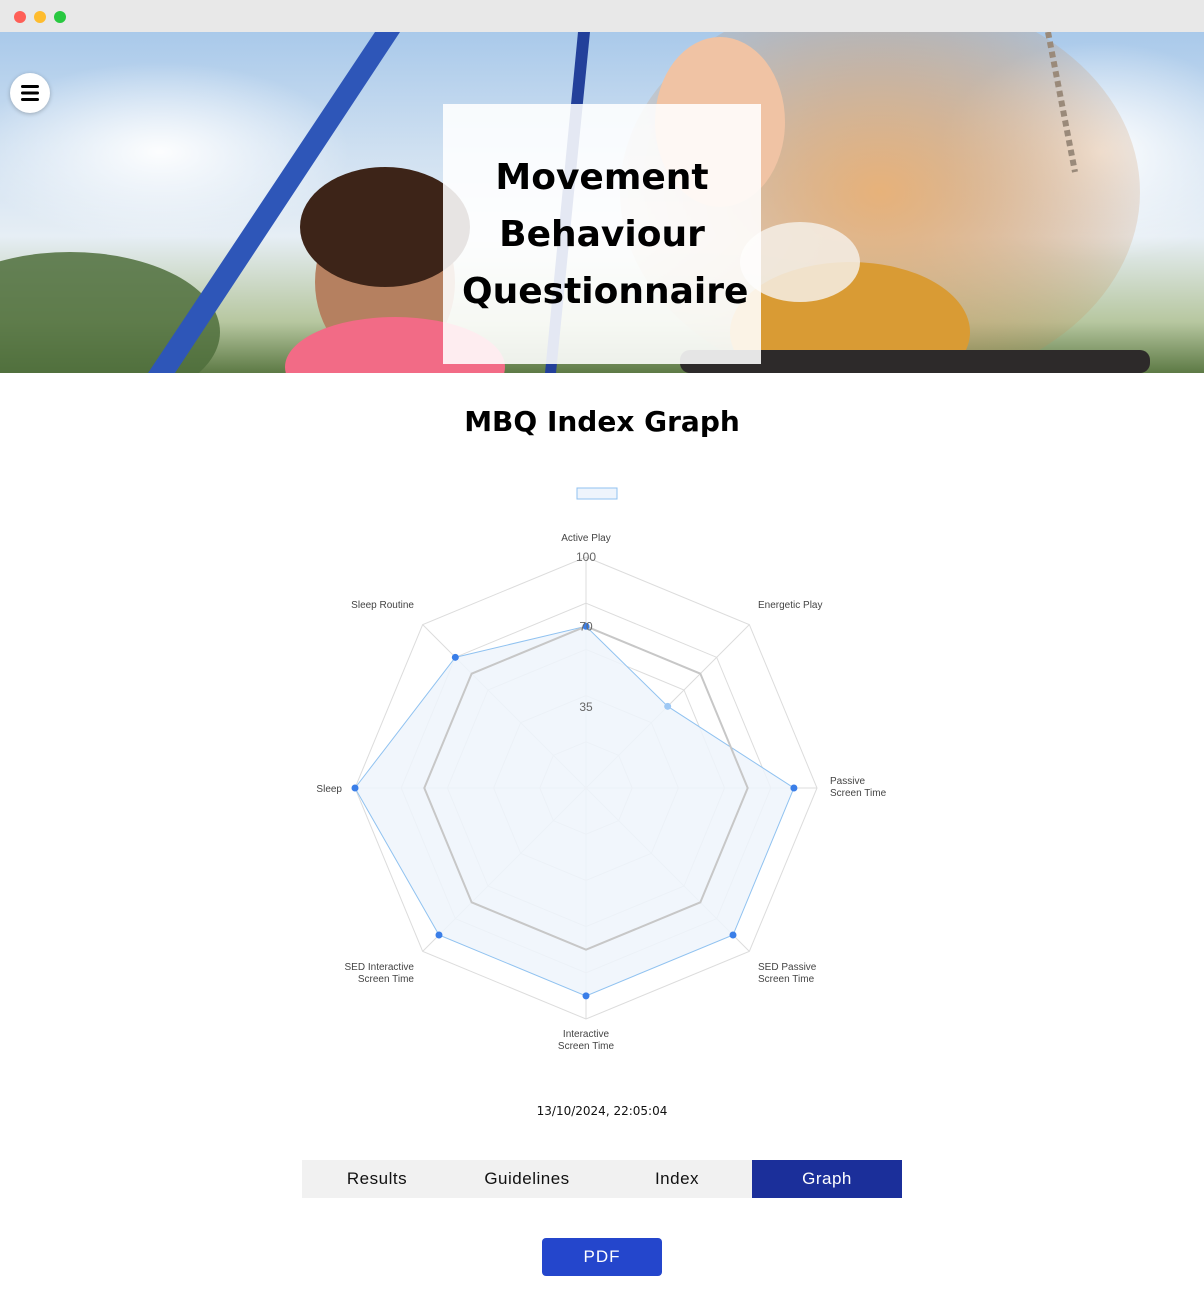  Describe the element at coordinates (377, 1179) in the screenshot. I see `tab-results: Results` at that location.